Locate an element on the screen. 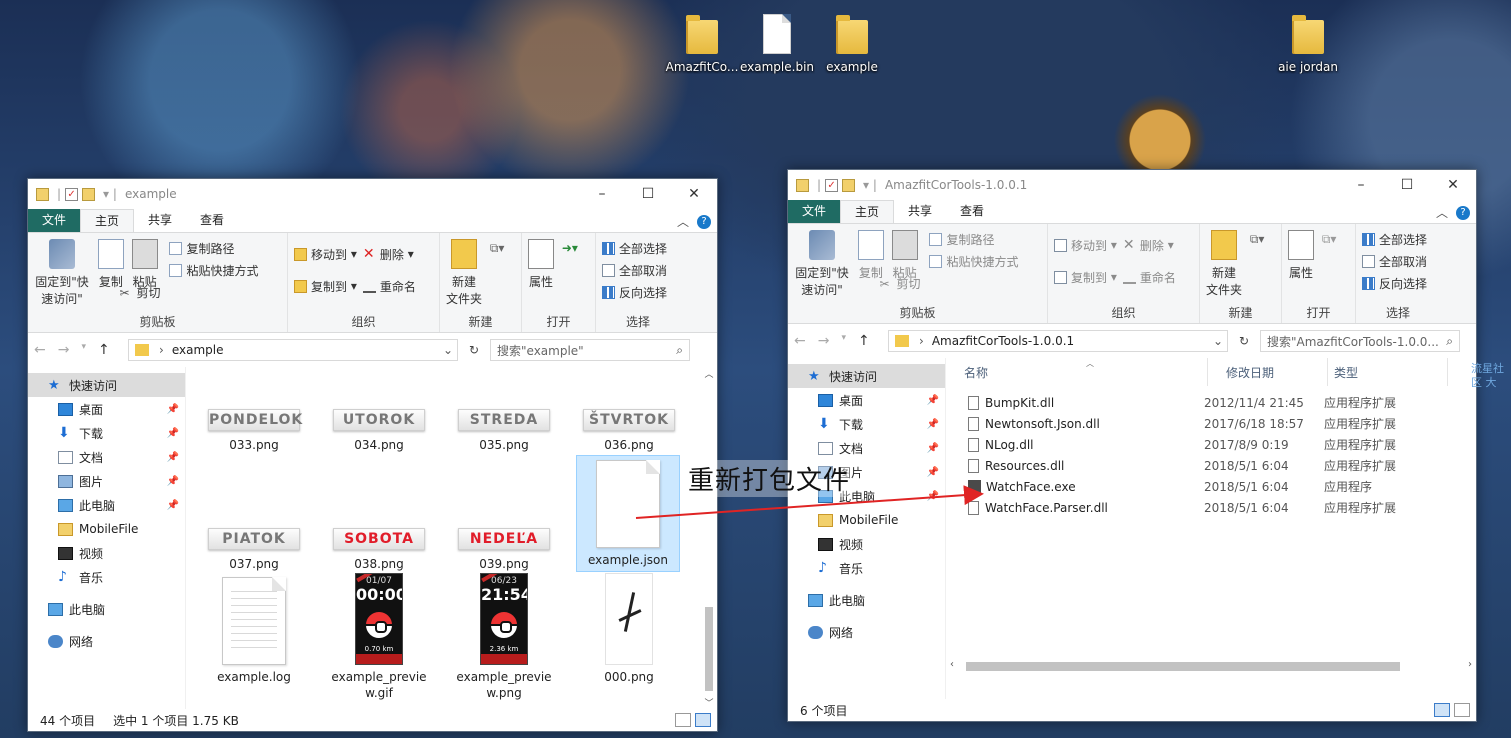 The height and width of the screenshot is (738, 1511). refresh-icon: ↻ is located at coordinates (1244, 341).